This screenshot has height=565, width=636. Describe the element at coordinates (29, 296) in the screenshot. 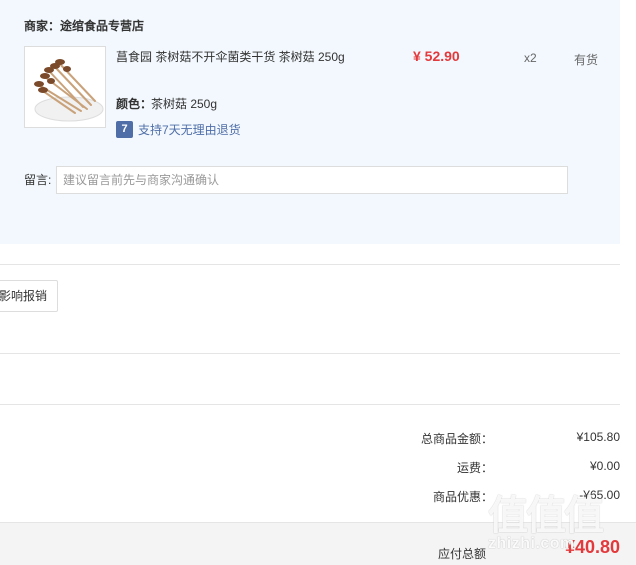

I see `invoice-option-button: 影响报销` at that location.